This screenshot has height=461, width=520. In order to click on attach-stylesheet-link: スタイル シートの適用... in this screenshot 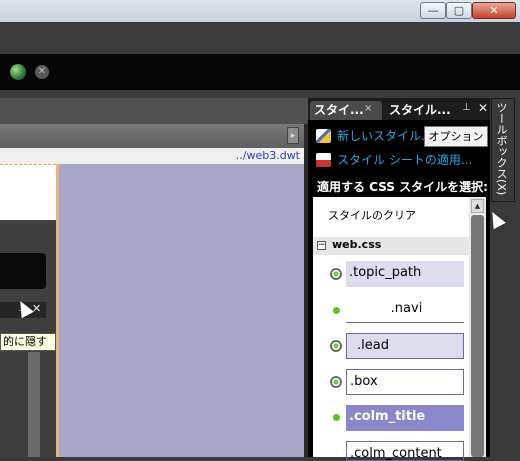, I will do `click(394, 160)`.